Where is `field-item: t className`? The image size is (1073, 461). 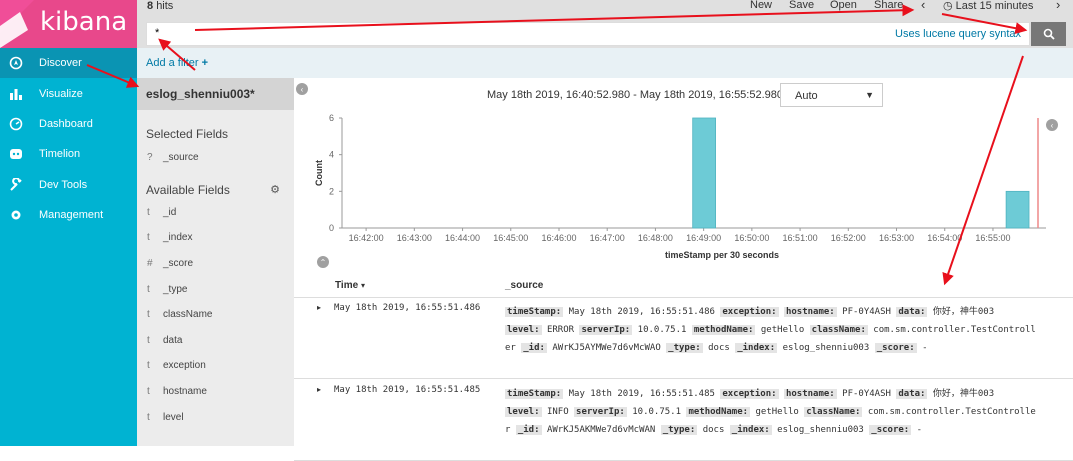
field-item: t className is located at coordinates (215, 315).